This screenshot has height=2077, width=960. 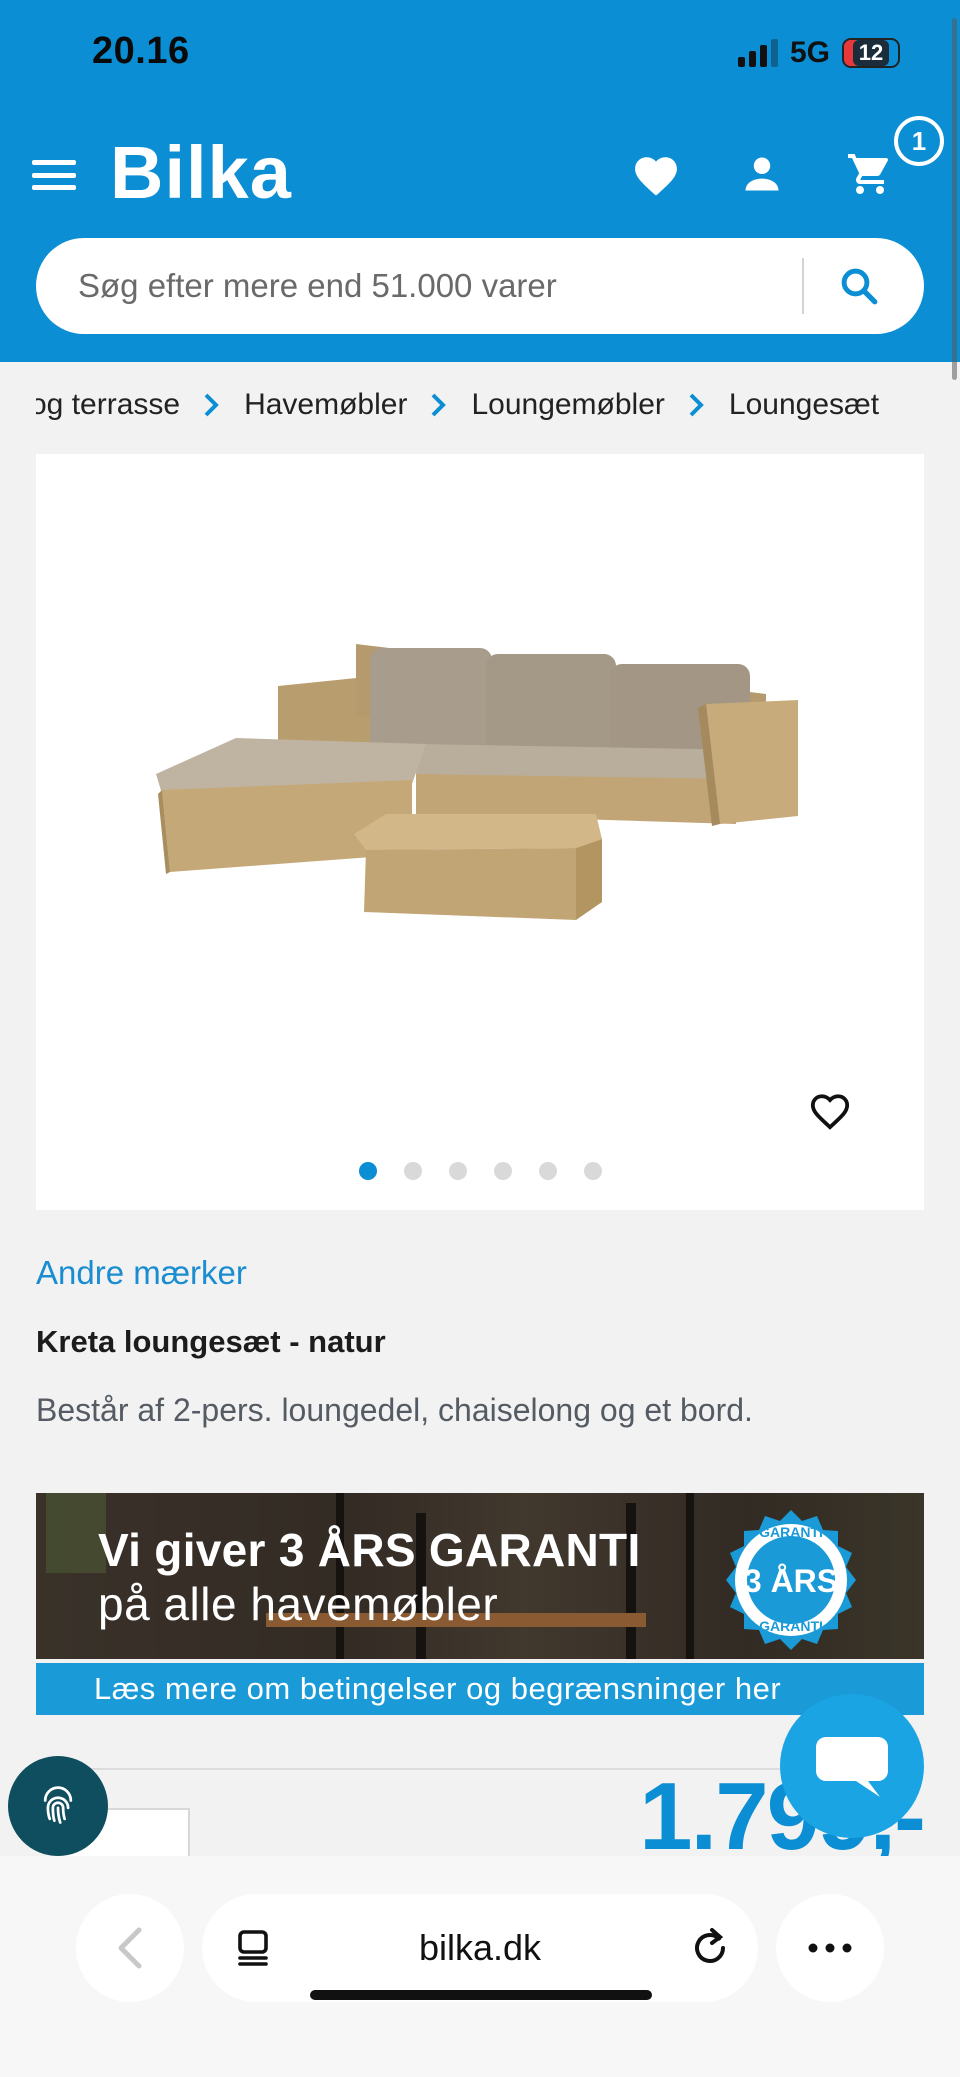 I want to click on cart-icon, so click(x=870, y=174).